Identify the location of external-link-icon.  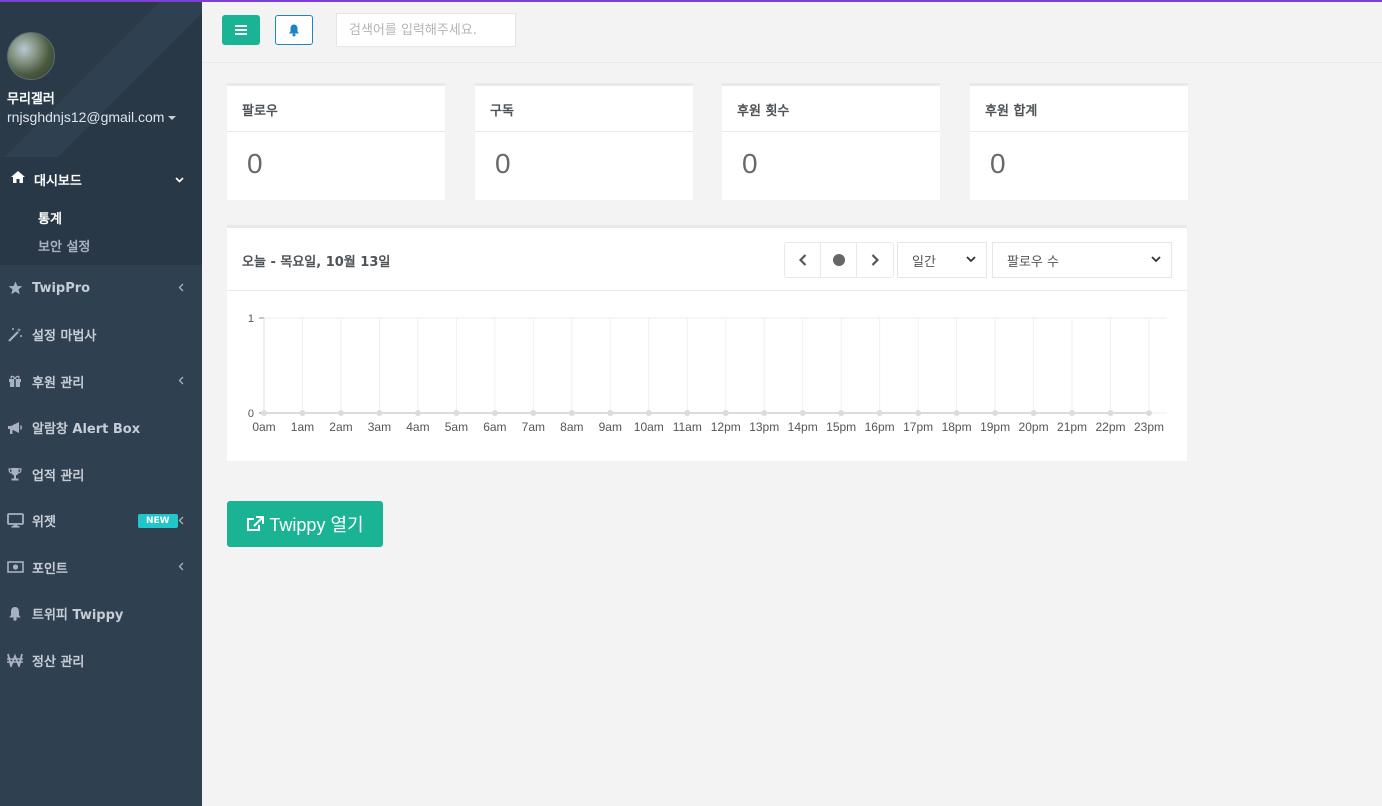
(256, 523).